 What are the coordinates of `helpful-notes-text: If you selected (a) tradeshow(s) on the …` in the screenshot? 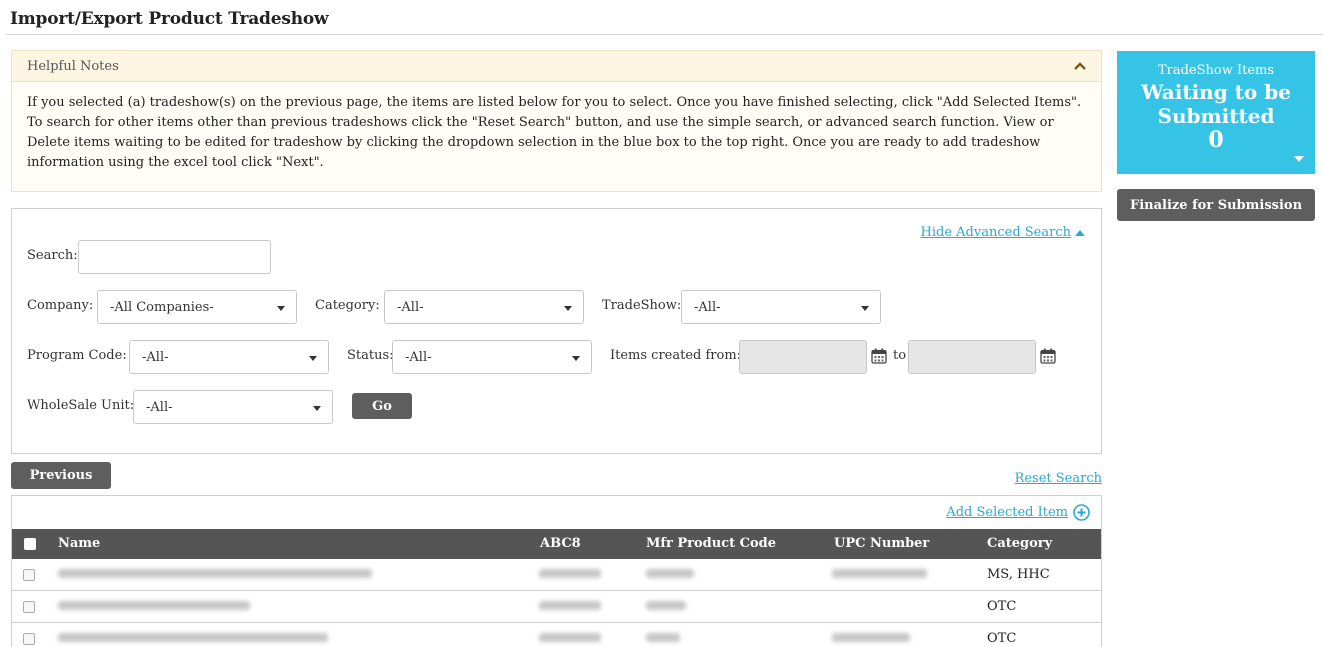 It's located at (554, 132).